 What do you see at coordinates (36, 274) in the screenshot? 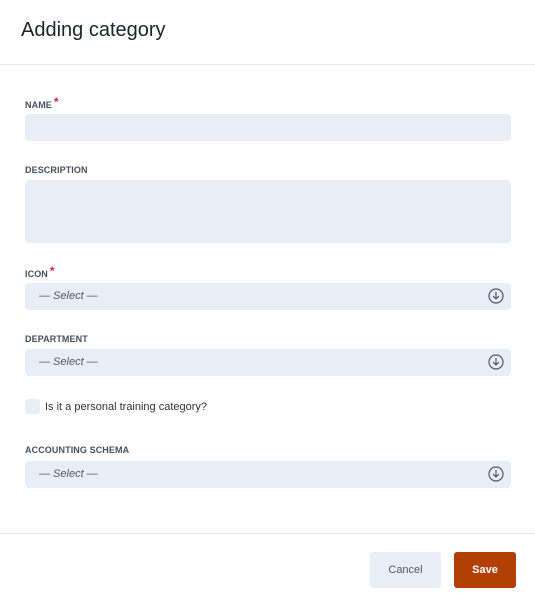
I see `icon-label-text: ICON` at bounding box center [36, 274].